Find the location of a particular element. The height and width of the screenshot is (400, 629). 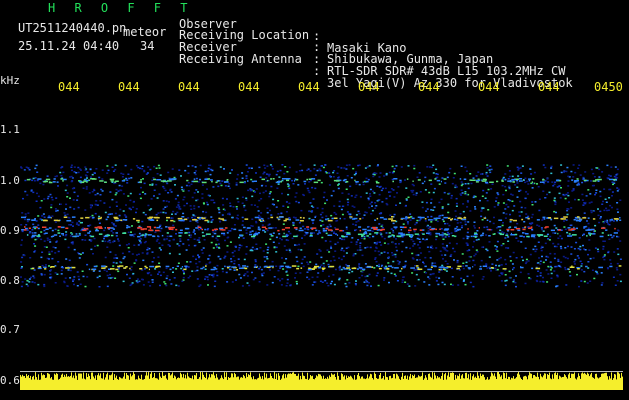

y-tick-label: 1.1 is located at coordinates (10, 129).